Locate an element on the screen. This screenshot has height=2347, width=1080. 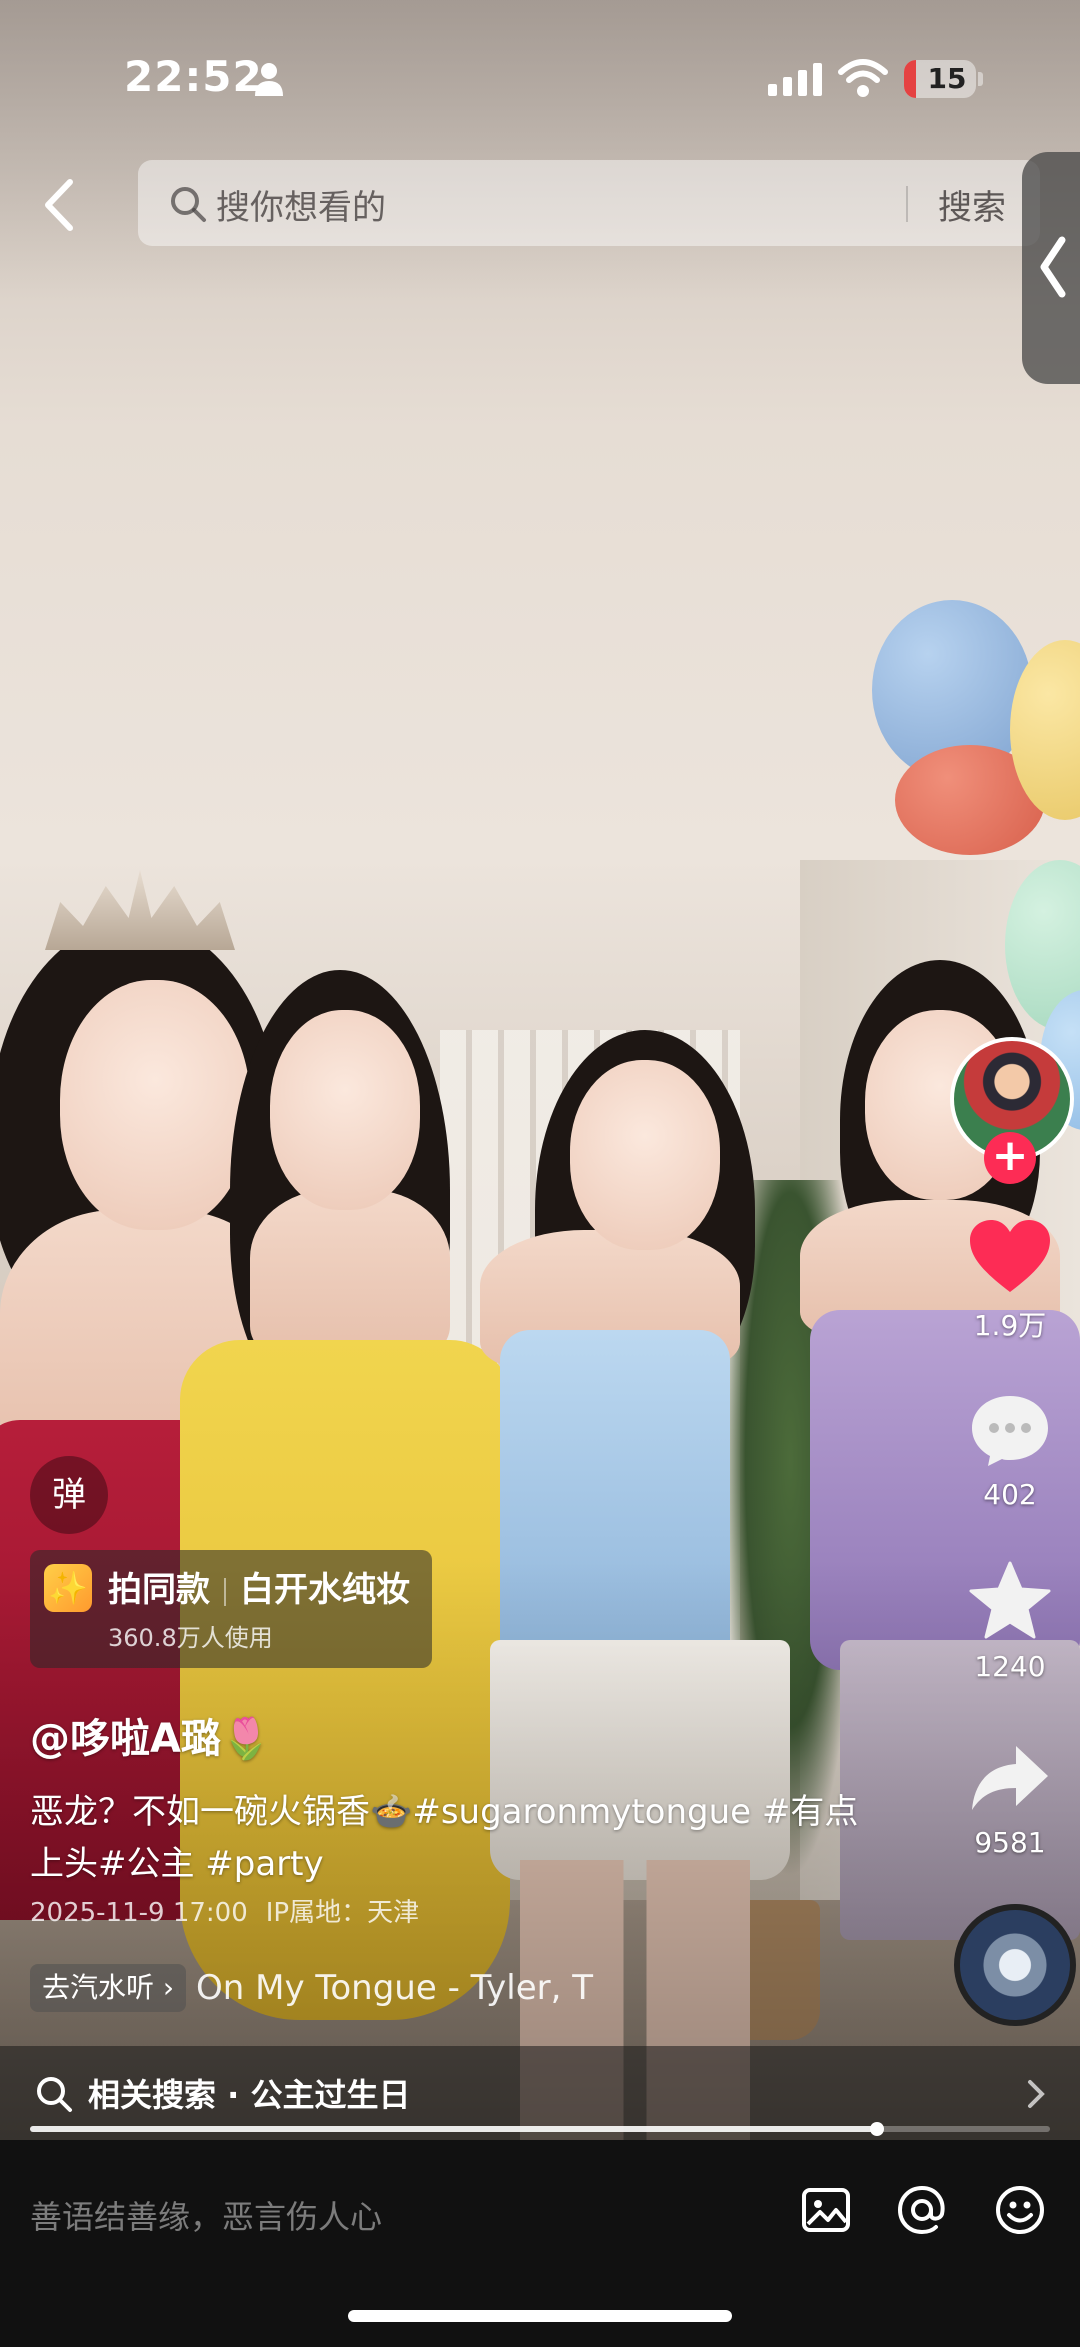
chevron-left-icon is located at coordinates (1053, 267).